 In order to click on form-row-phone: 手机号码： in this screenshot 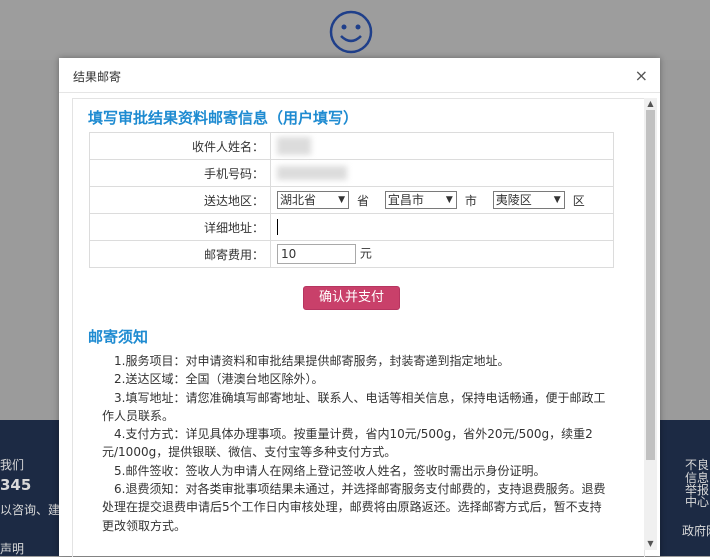, I will do `click(351, 173)`.